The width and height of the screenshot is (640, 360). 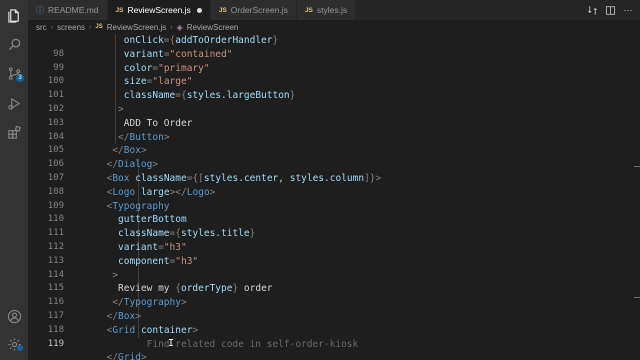 What do you see at coordinates (592, 10) in the screenshot?
I see `compare-changes-icon` at bounding box center [592, 10].